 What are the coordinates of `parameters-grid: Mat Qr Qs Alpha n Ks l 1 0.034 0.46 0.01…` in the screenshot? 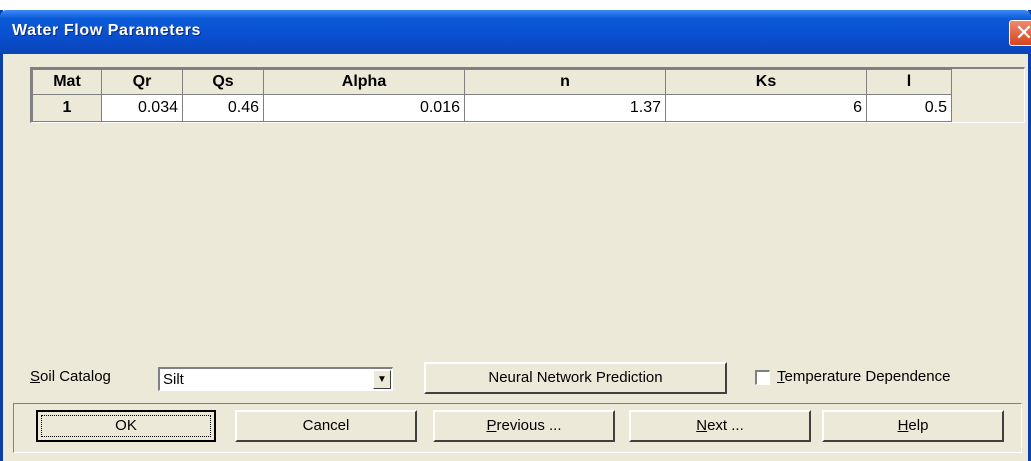 It's located at (527, 95).